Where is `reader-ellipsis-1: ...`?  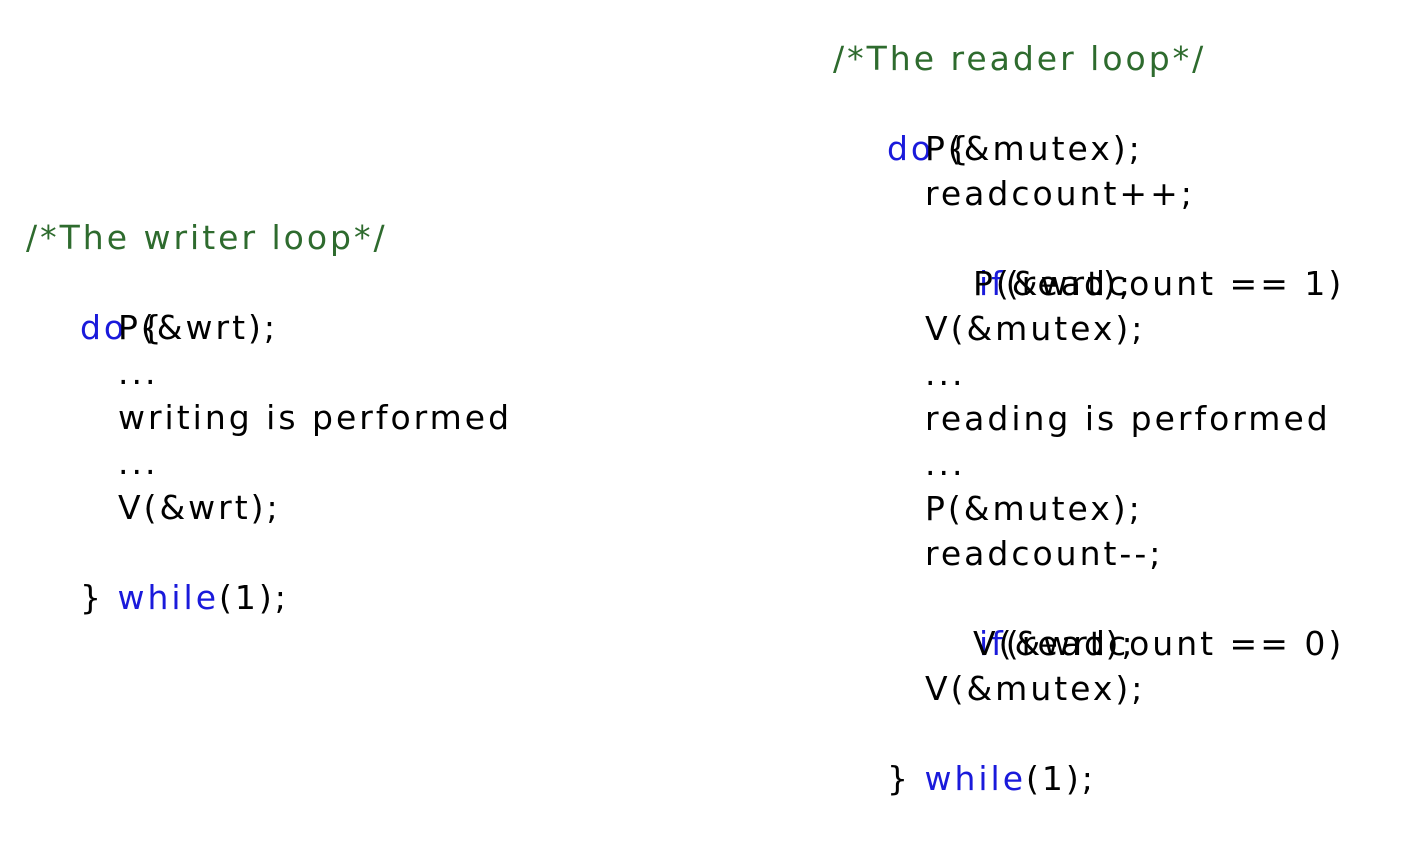
reader-ellipsis-1: ... is located at coordinates (945, 373).